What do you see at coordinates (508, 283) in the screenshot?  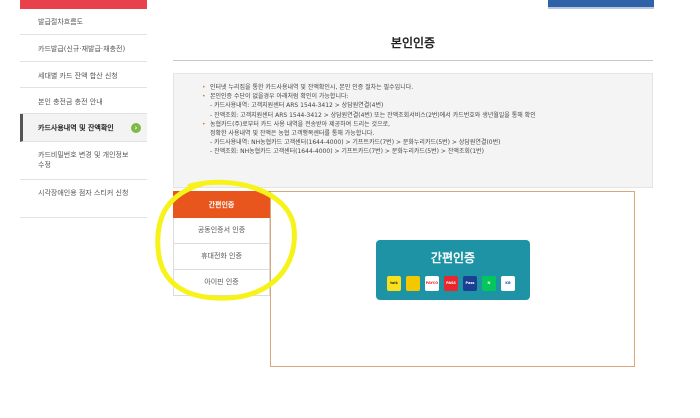 I see `kb-icon: KB` at bounding box center [508, 283].